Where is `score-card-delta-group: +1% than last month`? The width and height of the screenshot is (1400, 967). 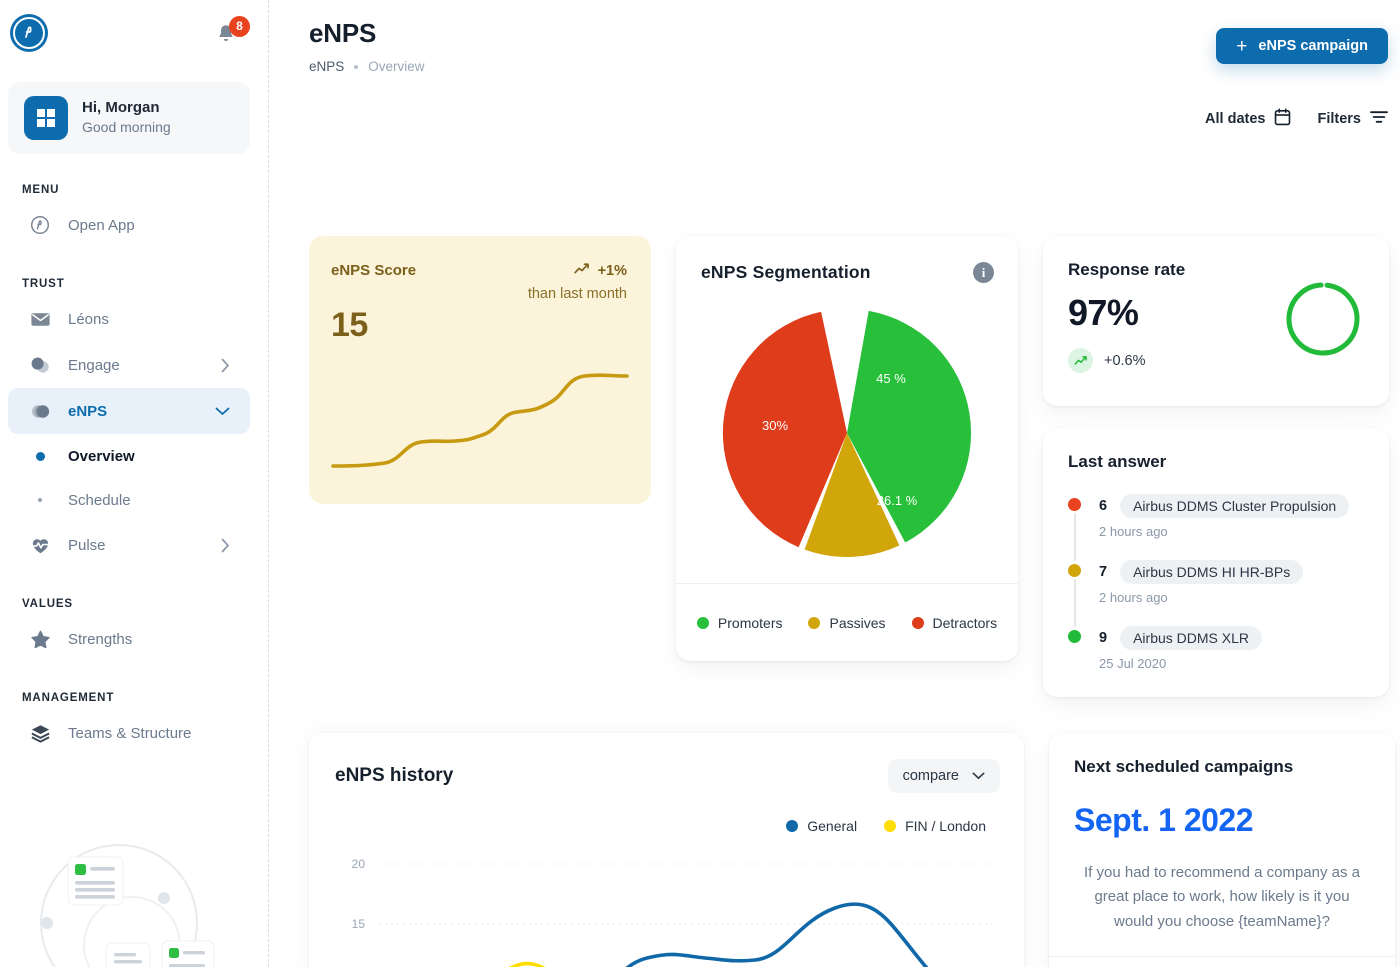 score-card-delta-group: +1% than last month is located at coordinates (577, 282).